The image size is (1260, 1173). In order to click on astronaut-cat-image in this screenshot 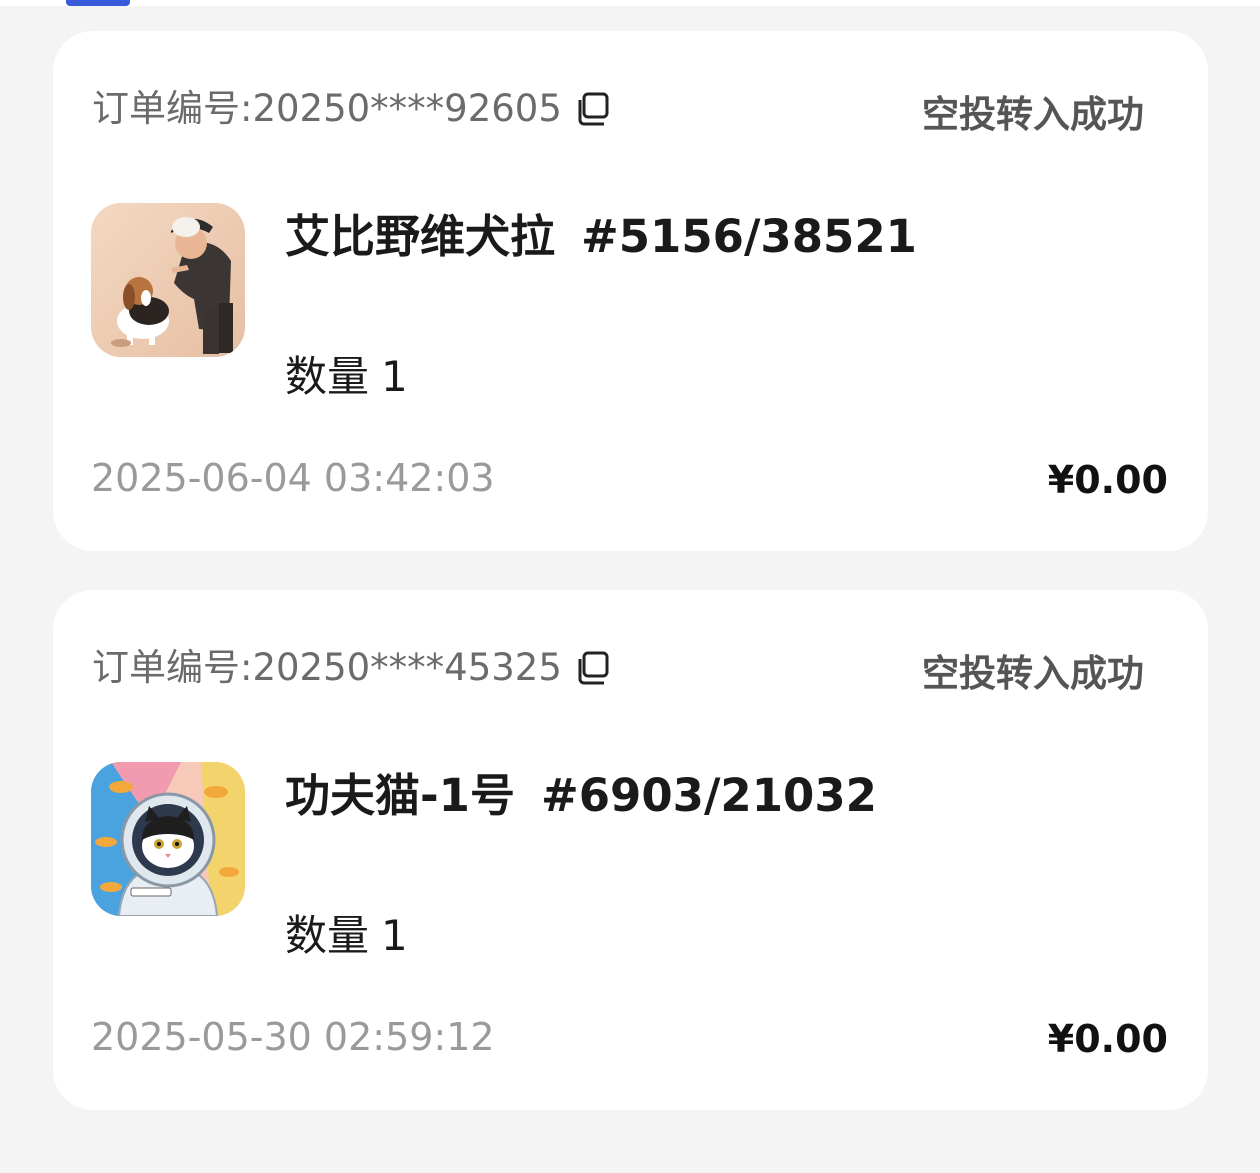, I will do `click(168, 839)`.